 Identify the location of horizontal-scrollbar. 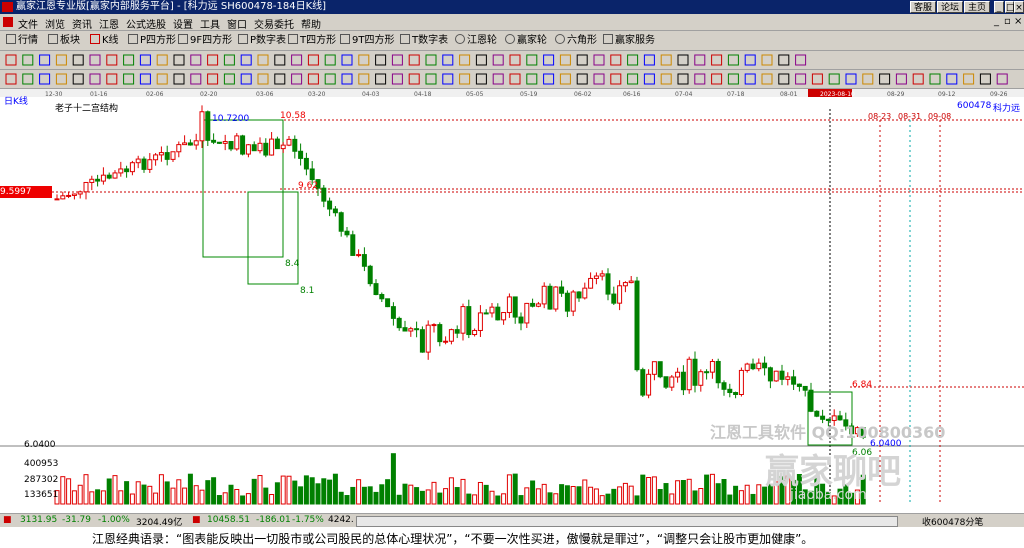
(627, 521).